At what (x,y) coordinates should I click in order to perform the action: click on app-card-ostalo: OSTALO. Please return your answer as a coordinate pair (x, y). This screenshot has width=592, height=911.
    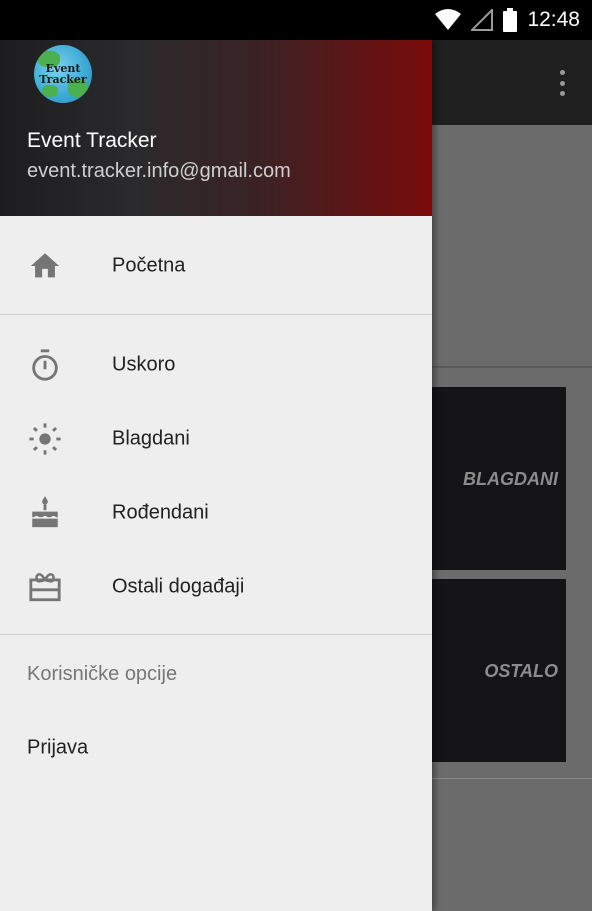
    Looking at the image, I should click on (499, 670).